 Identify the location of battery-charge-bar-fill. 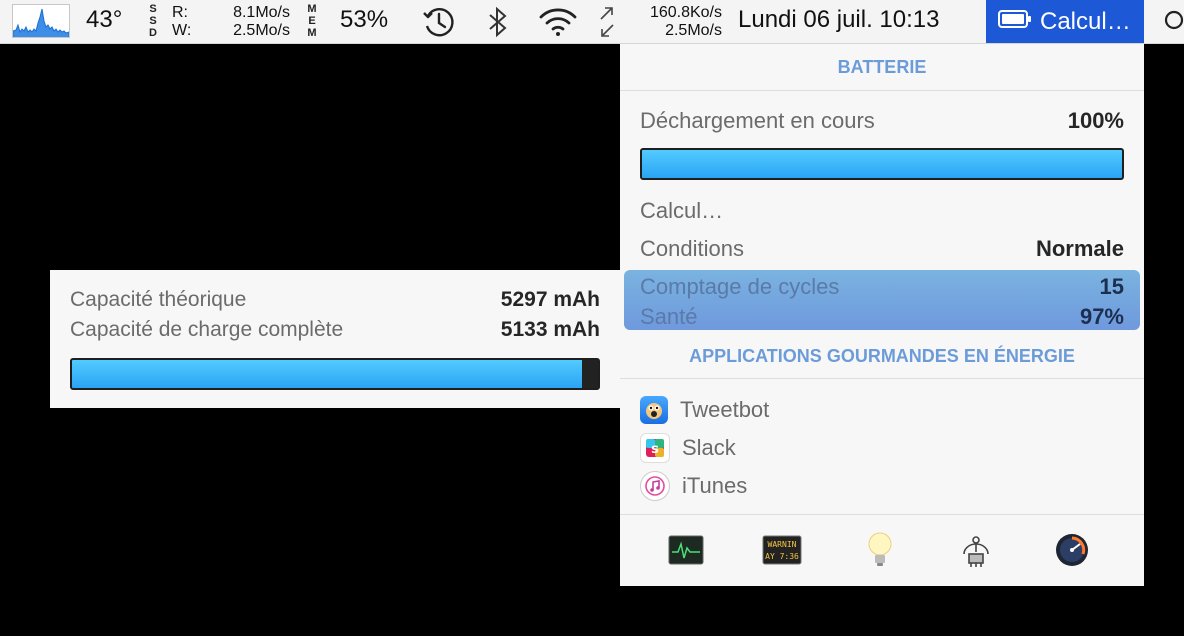
(882, 164).